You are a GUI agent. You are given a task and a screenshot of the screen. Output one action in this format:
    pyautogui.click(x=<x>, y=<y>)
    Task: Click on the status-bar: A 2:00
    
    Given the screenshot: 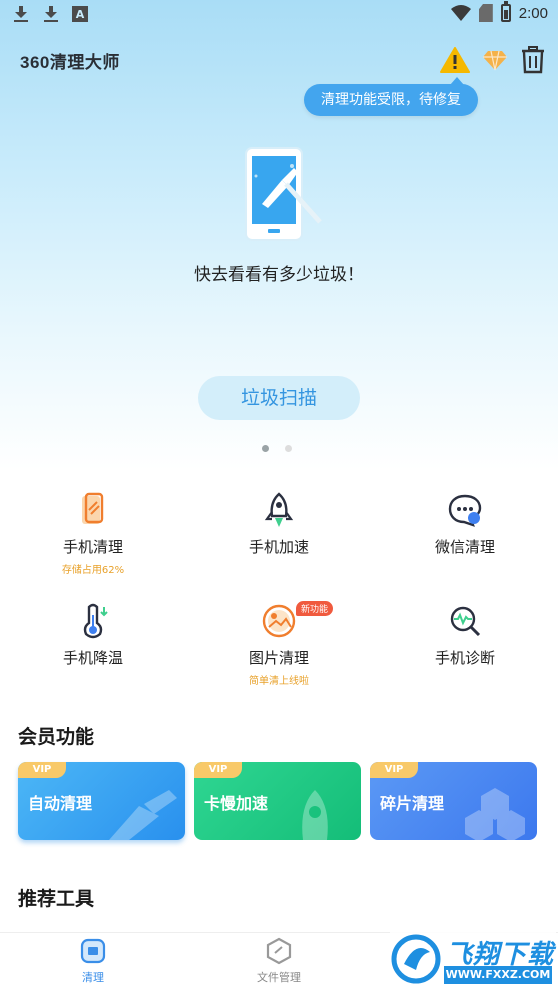 What is the action you would take?
    pyautogui.click(x=279, y=14)
    